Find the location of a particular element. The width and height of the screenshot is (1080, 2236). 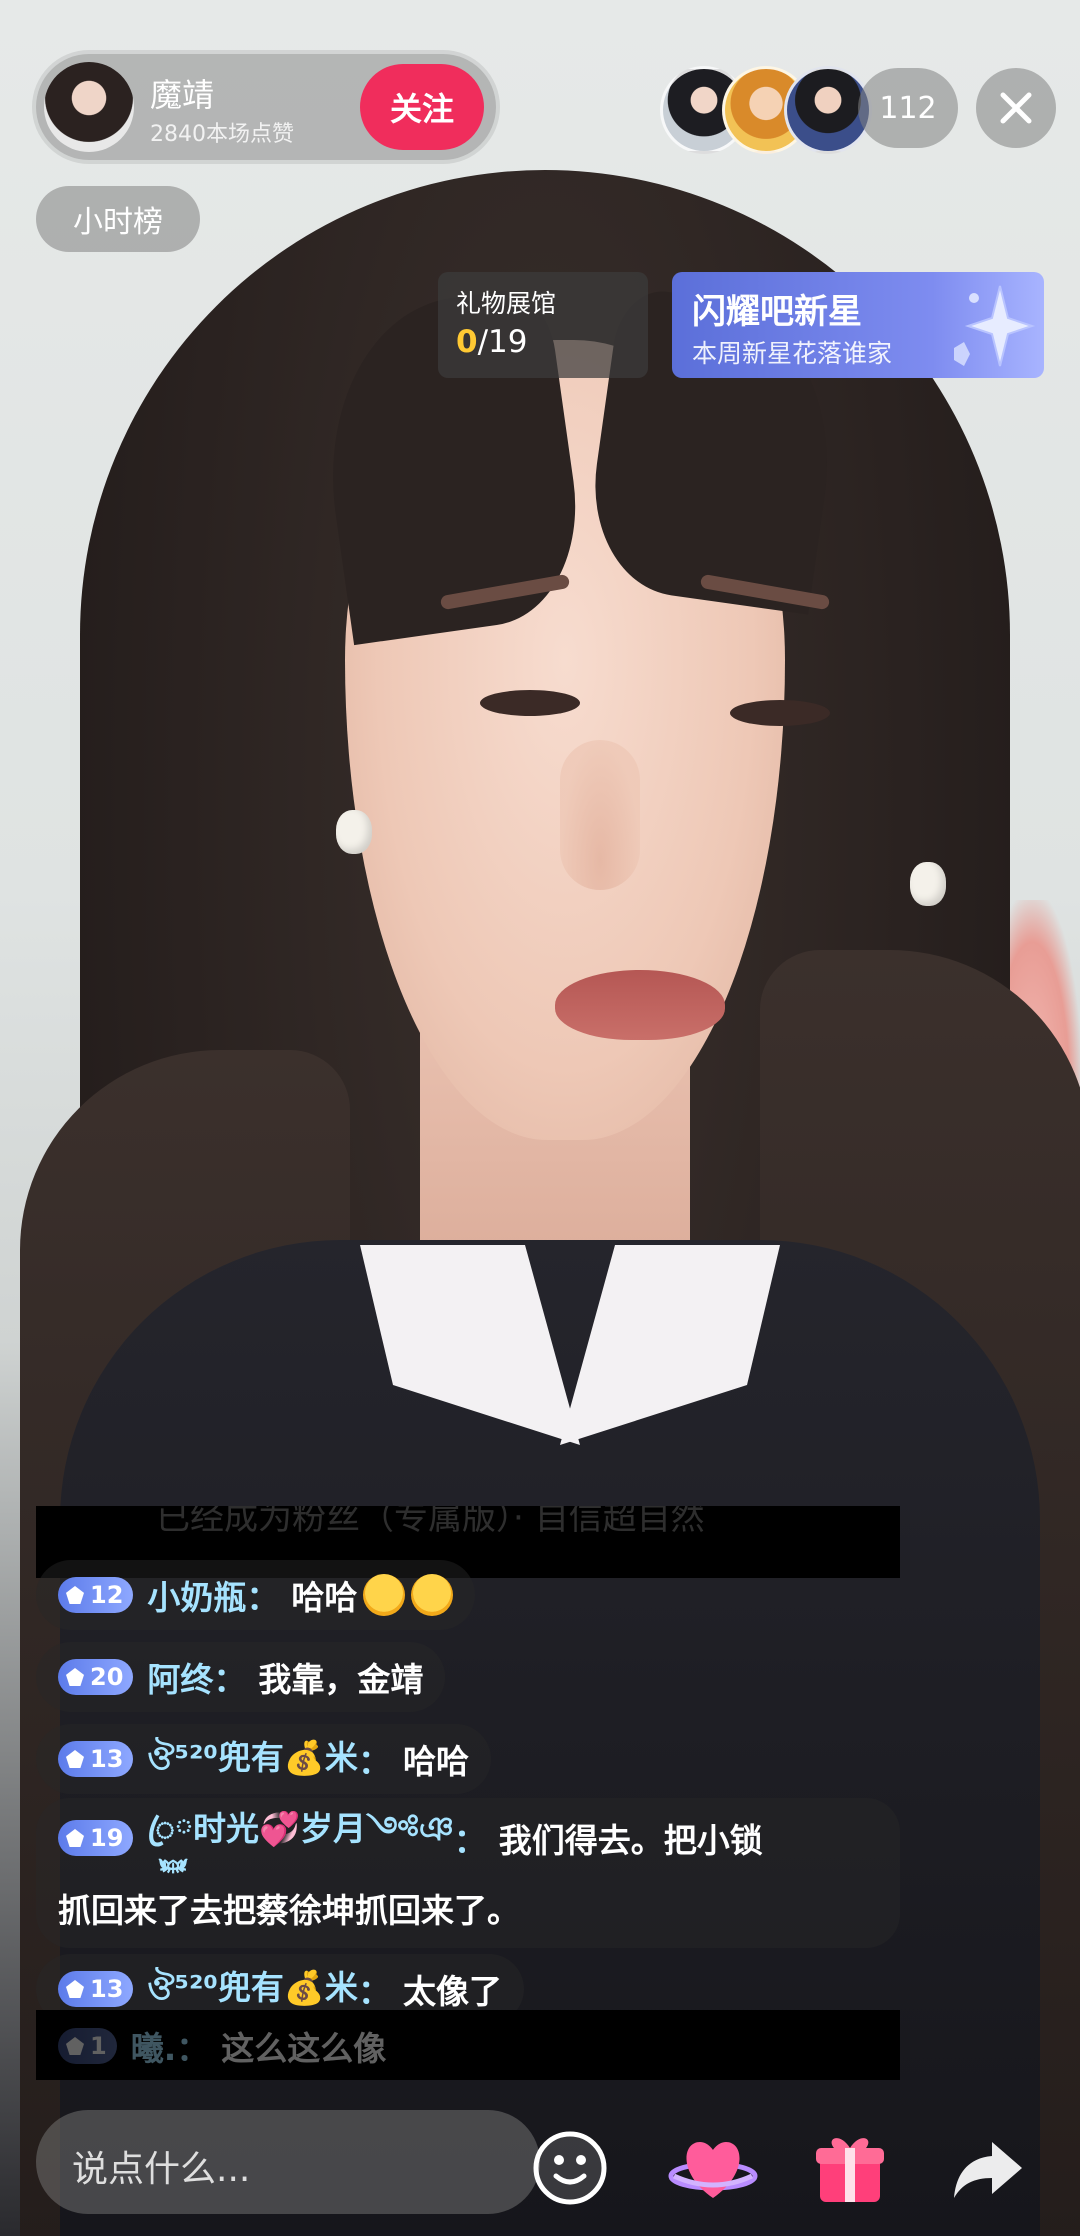

host-avatar is located at coordinates (89, 107).